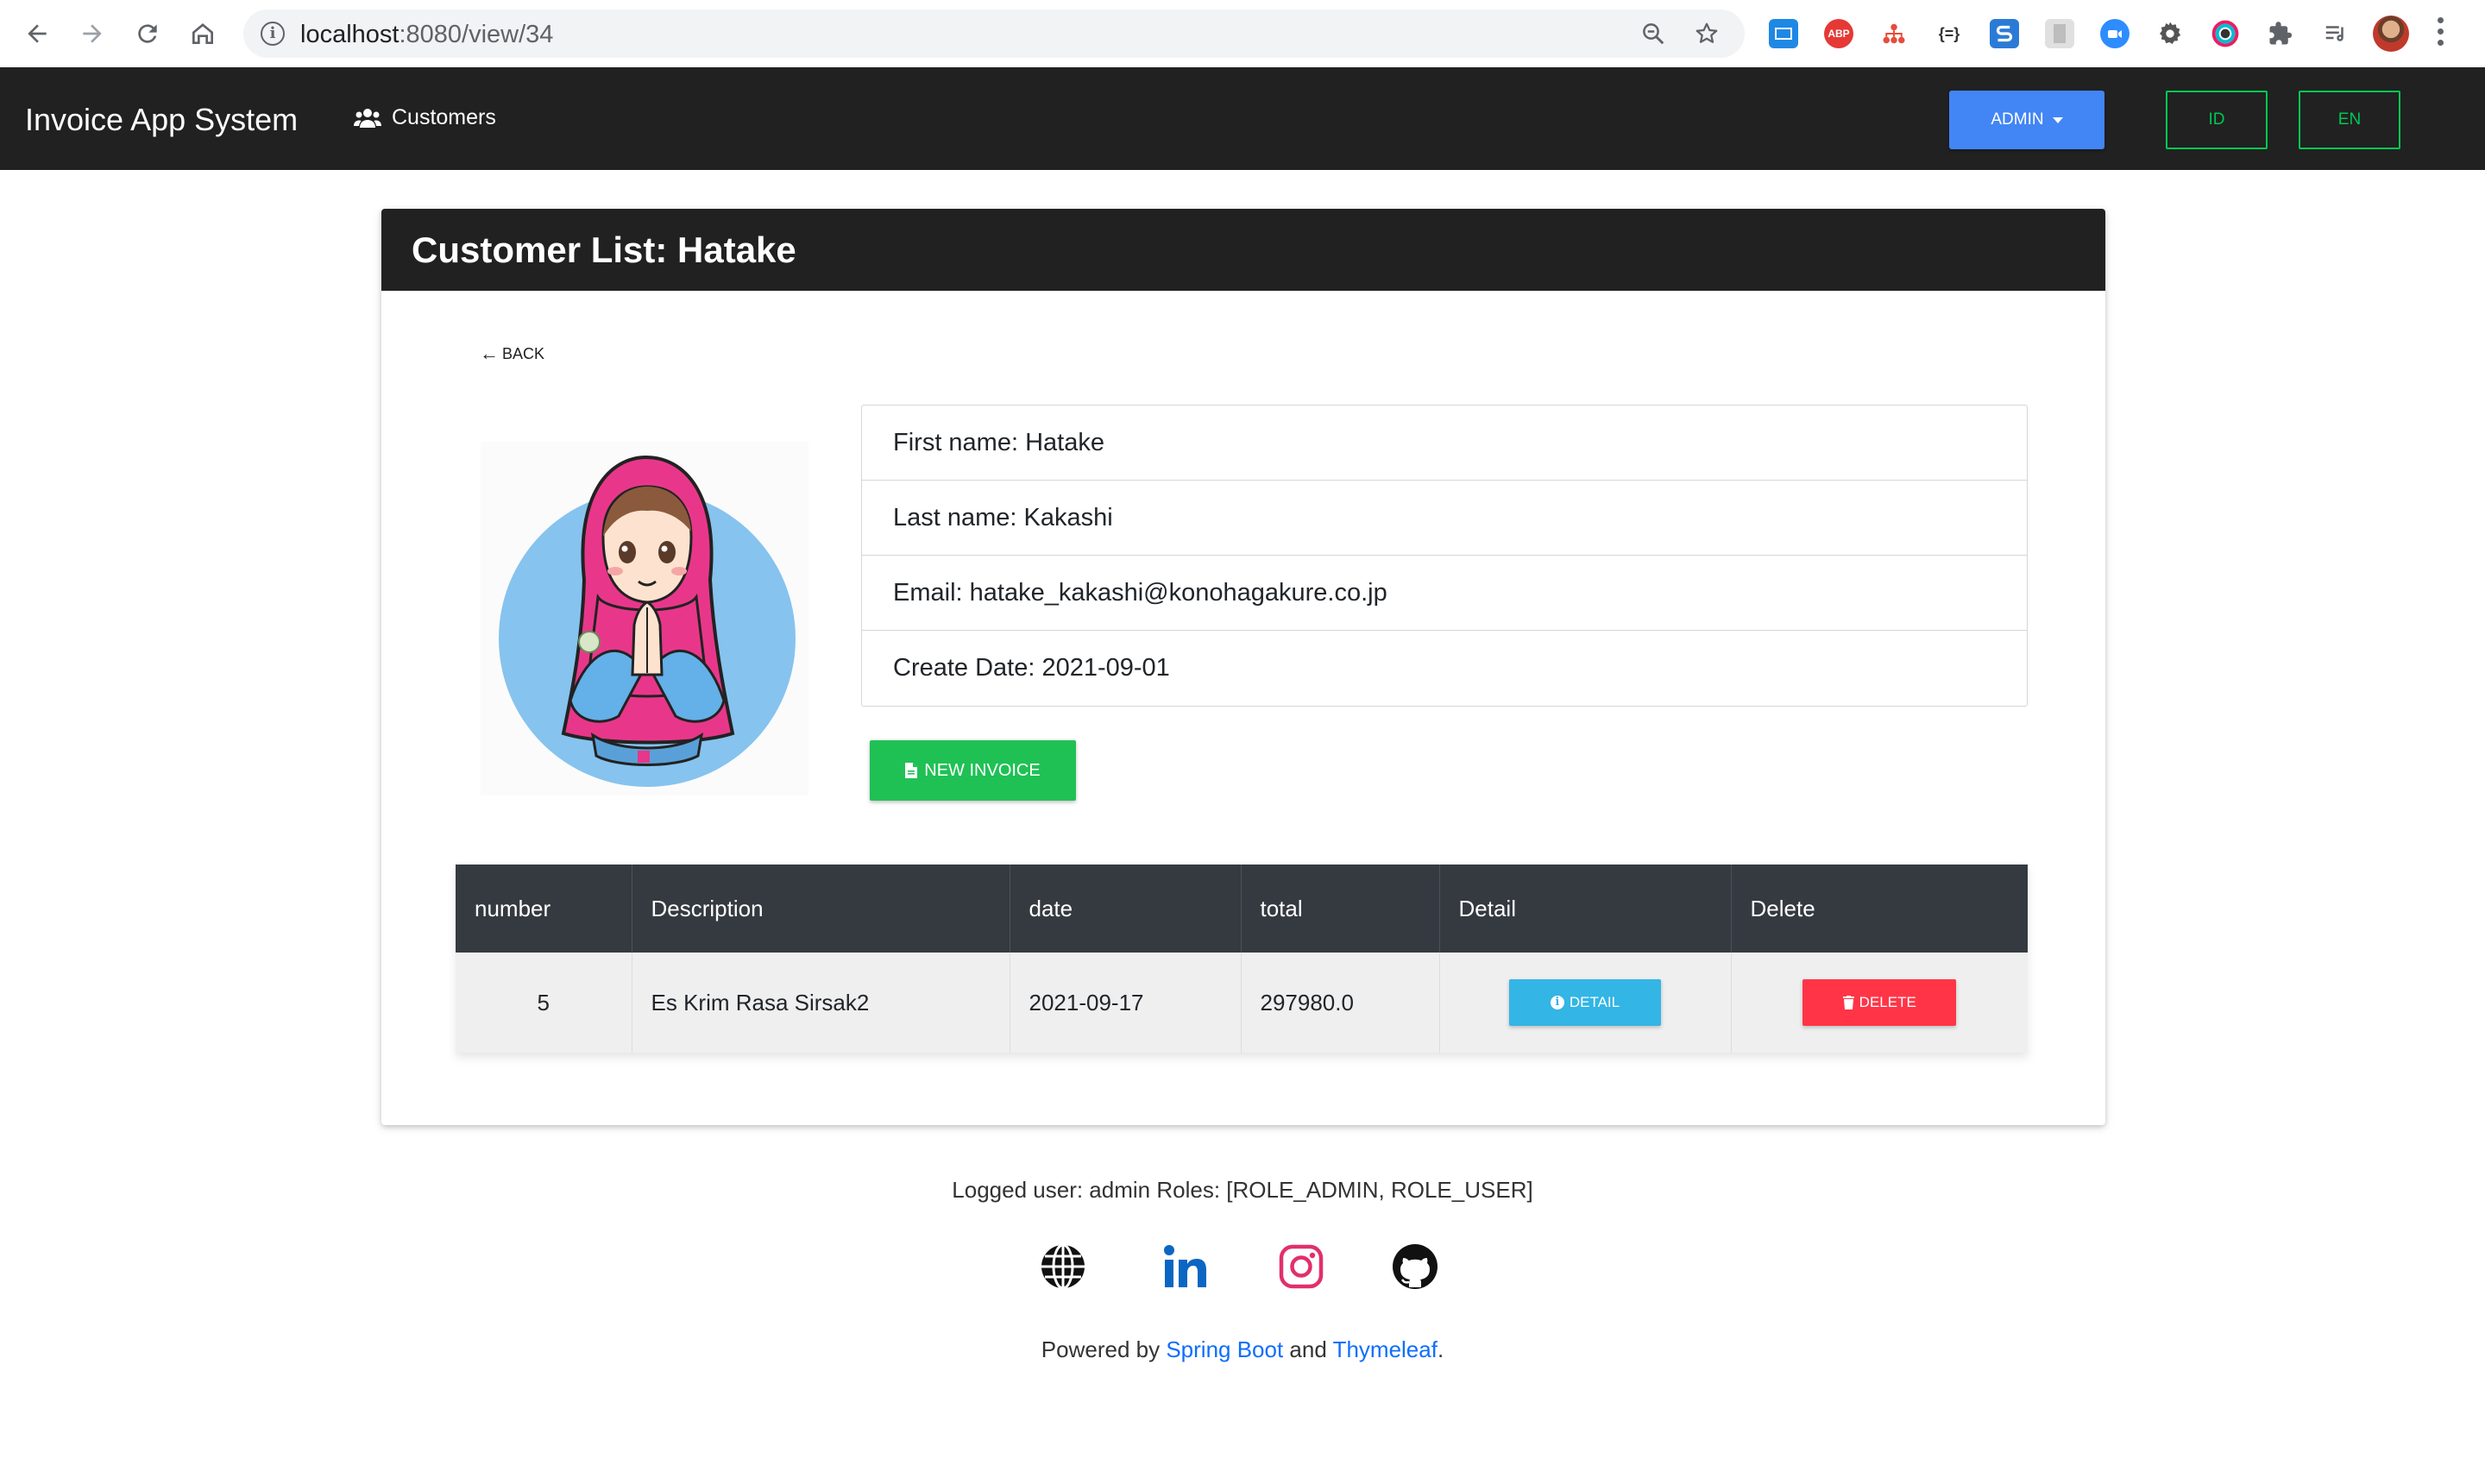  I want to click on forward-arrow-icon, so click(92, 33).